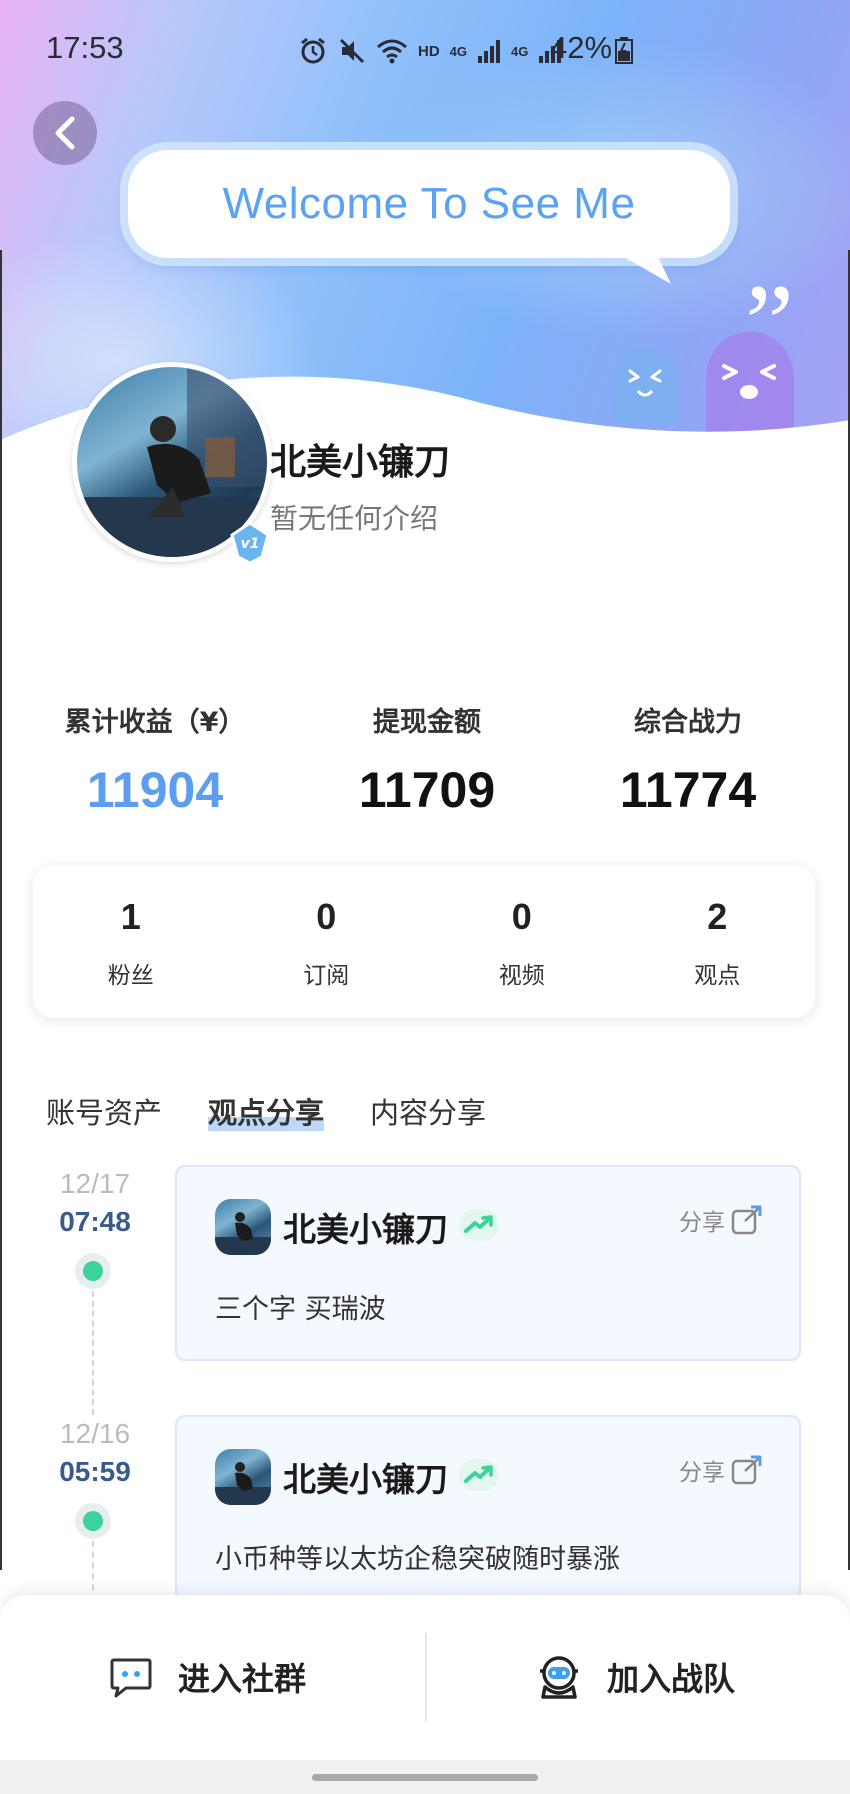 Image resolution: width=850 pixels, height=1794 pixels. Describe the element at coordinates (354, 518) in the screenshot. I see `profile-bio: 暂无任何介绍` at that location.